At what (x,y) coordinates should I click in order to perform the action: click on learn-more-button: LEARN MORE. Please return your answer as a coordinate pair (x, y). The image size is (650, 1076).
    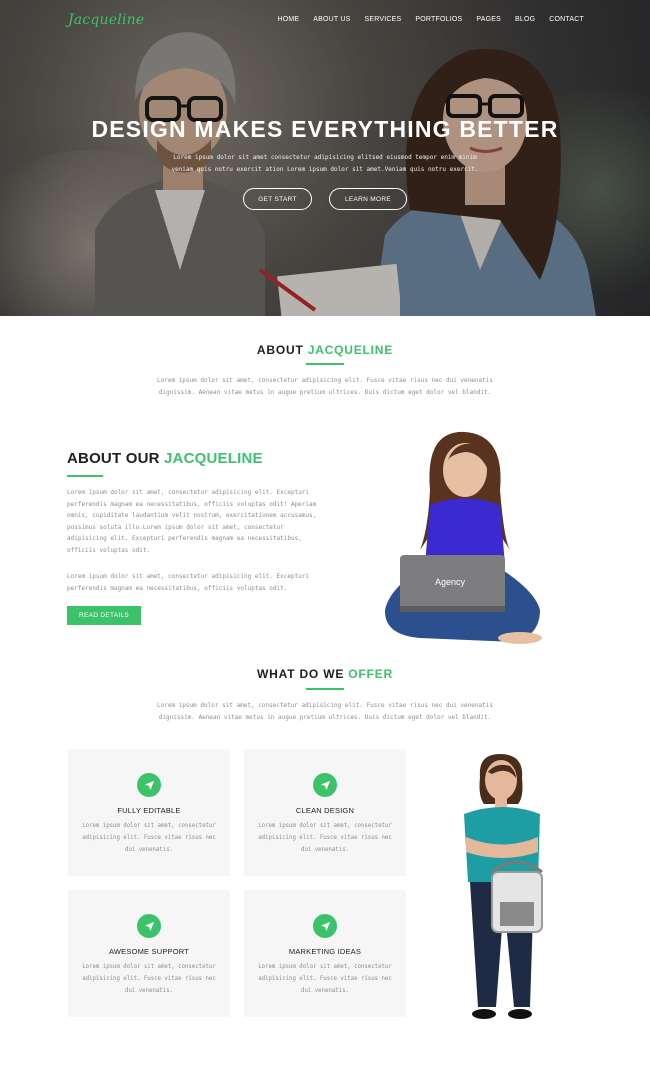
    Looking at the image, I should click on (368, 199).